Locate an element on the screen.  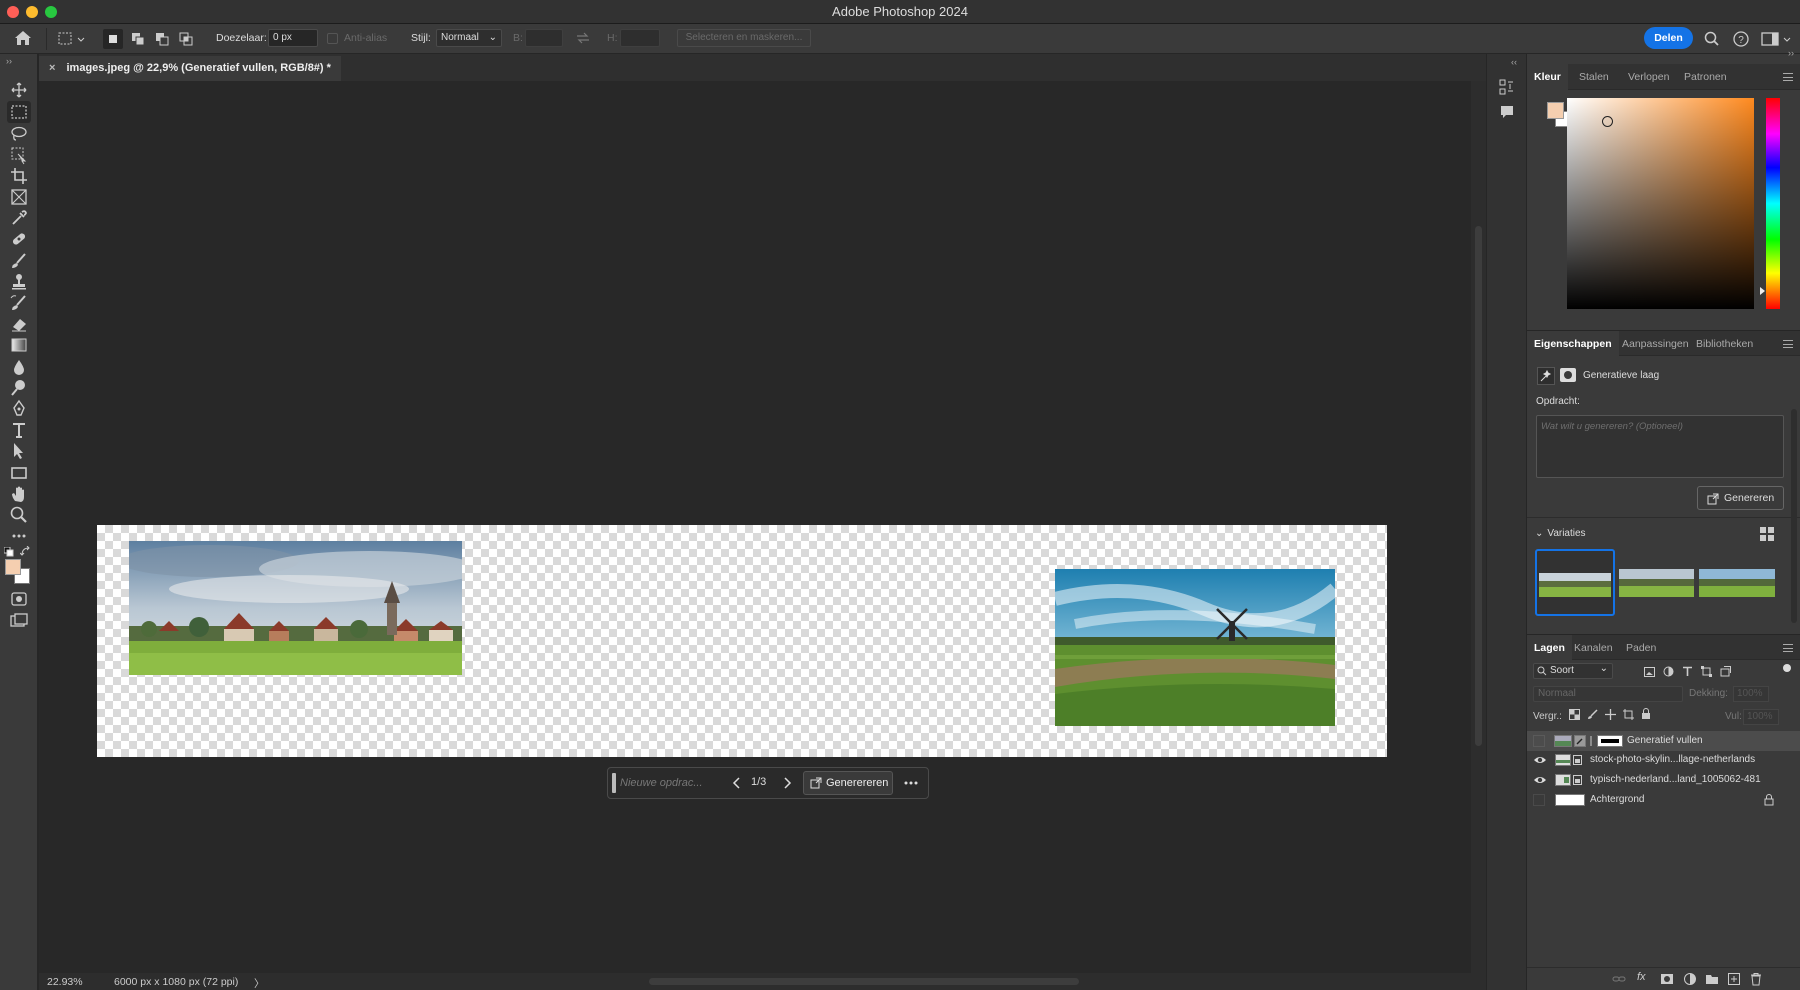
dodge-tool-icon is located at coordinates (19, 388).